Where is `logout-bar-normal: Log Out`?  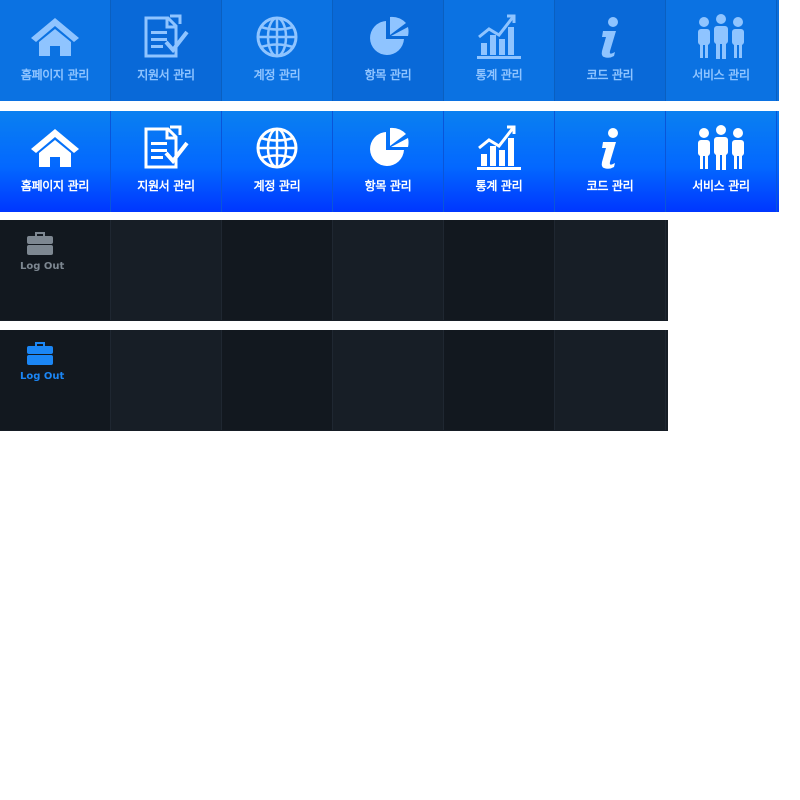 logout-bar-normal: Log Out is located at coordinates (334, 270).